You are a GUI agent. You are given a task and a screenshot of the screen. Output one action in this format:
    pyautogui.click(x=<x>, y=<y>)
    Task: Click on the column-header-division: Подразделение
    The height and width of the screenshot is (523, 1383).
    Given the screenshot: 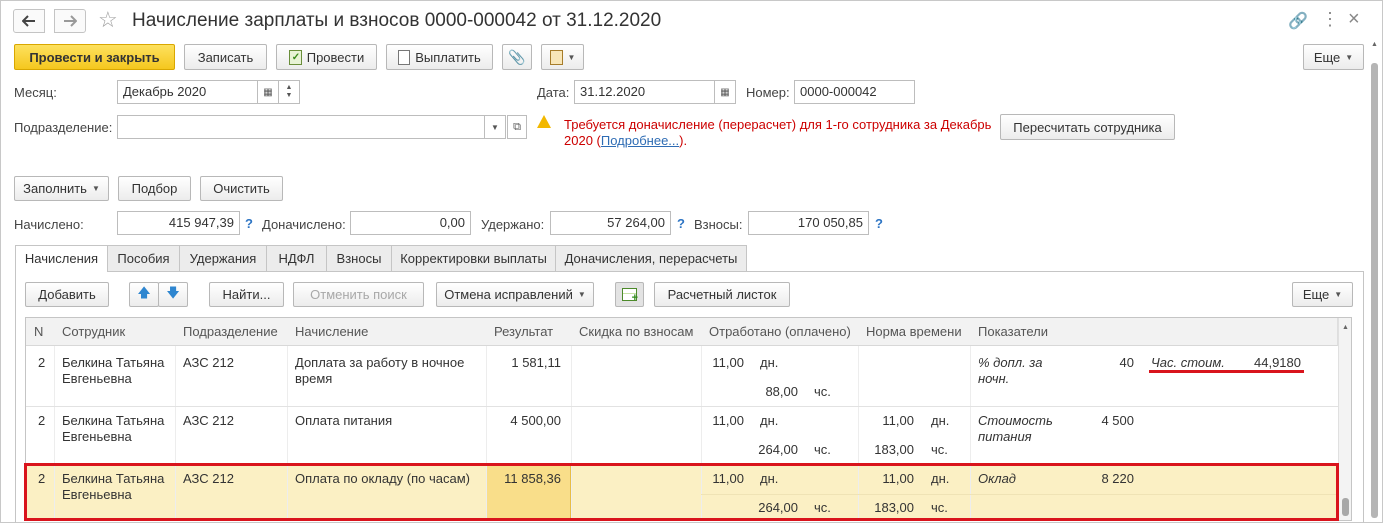 What is the action you would take?
    pyautogui.click(x=231, y=332)
    